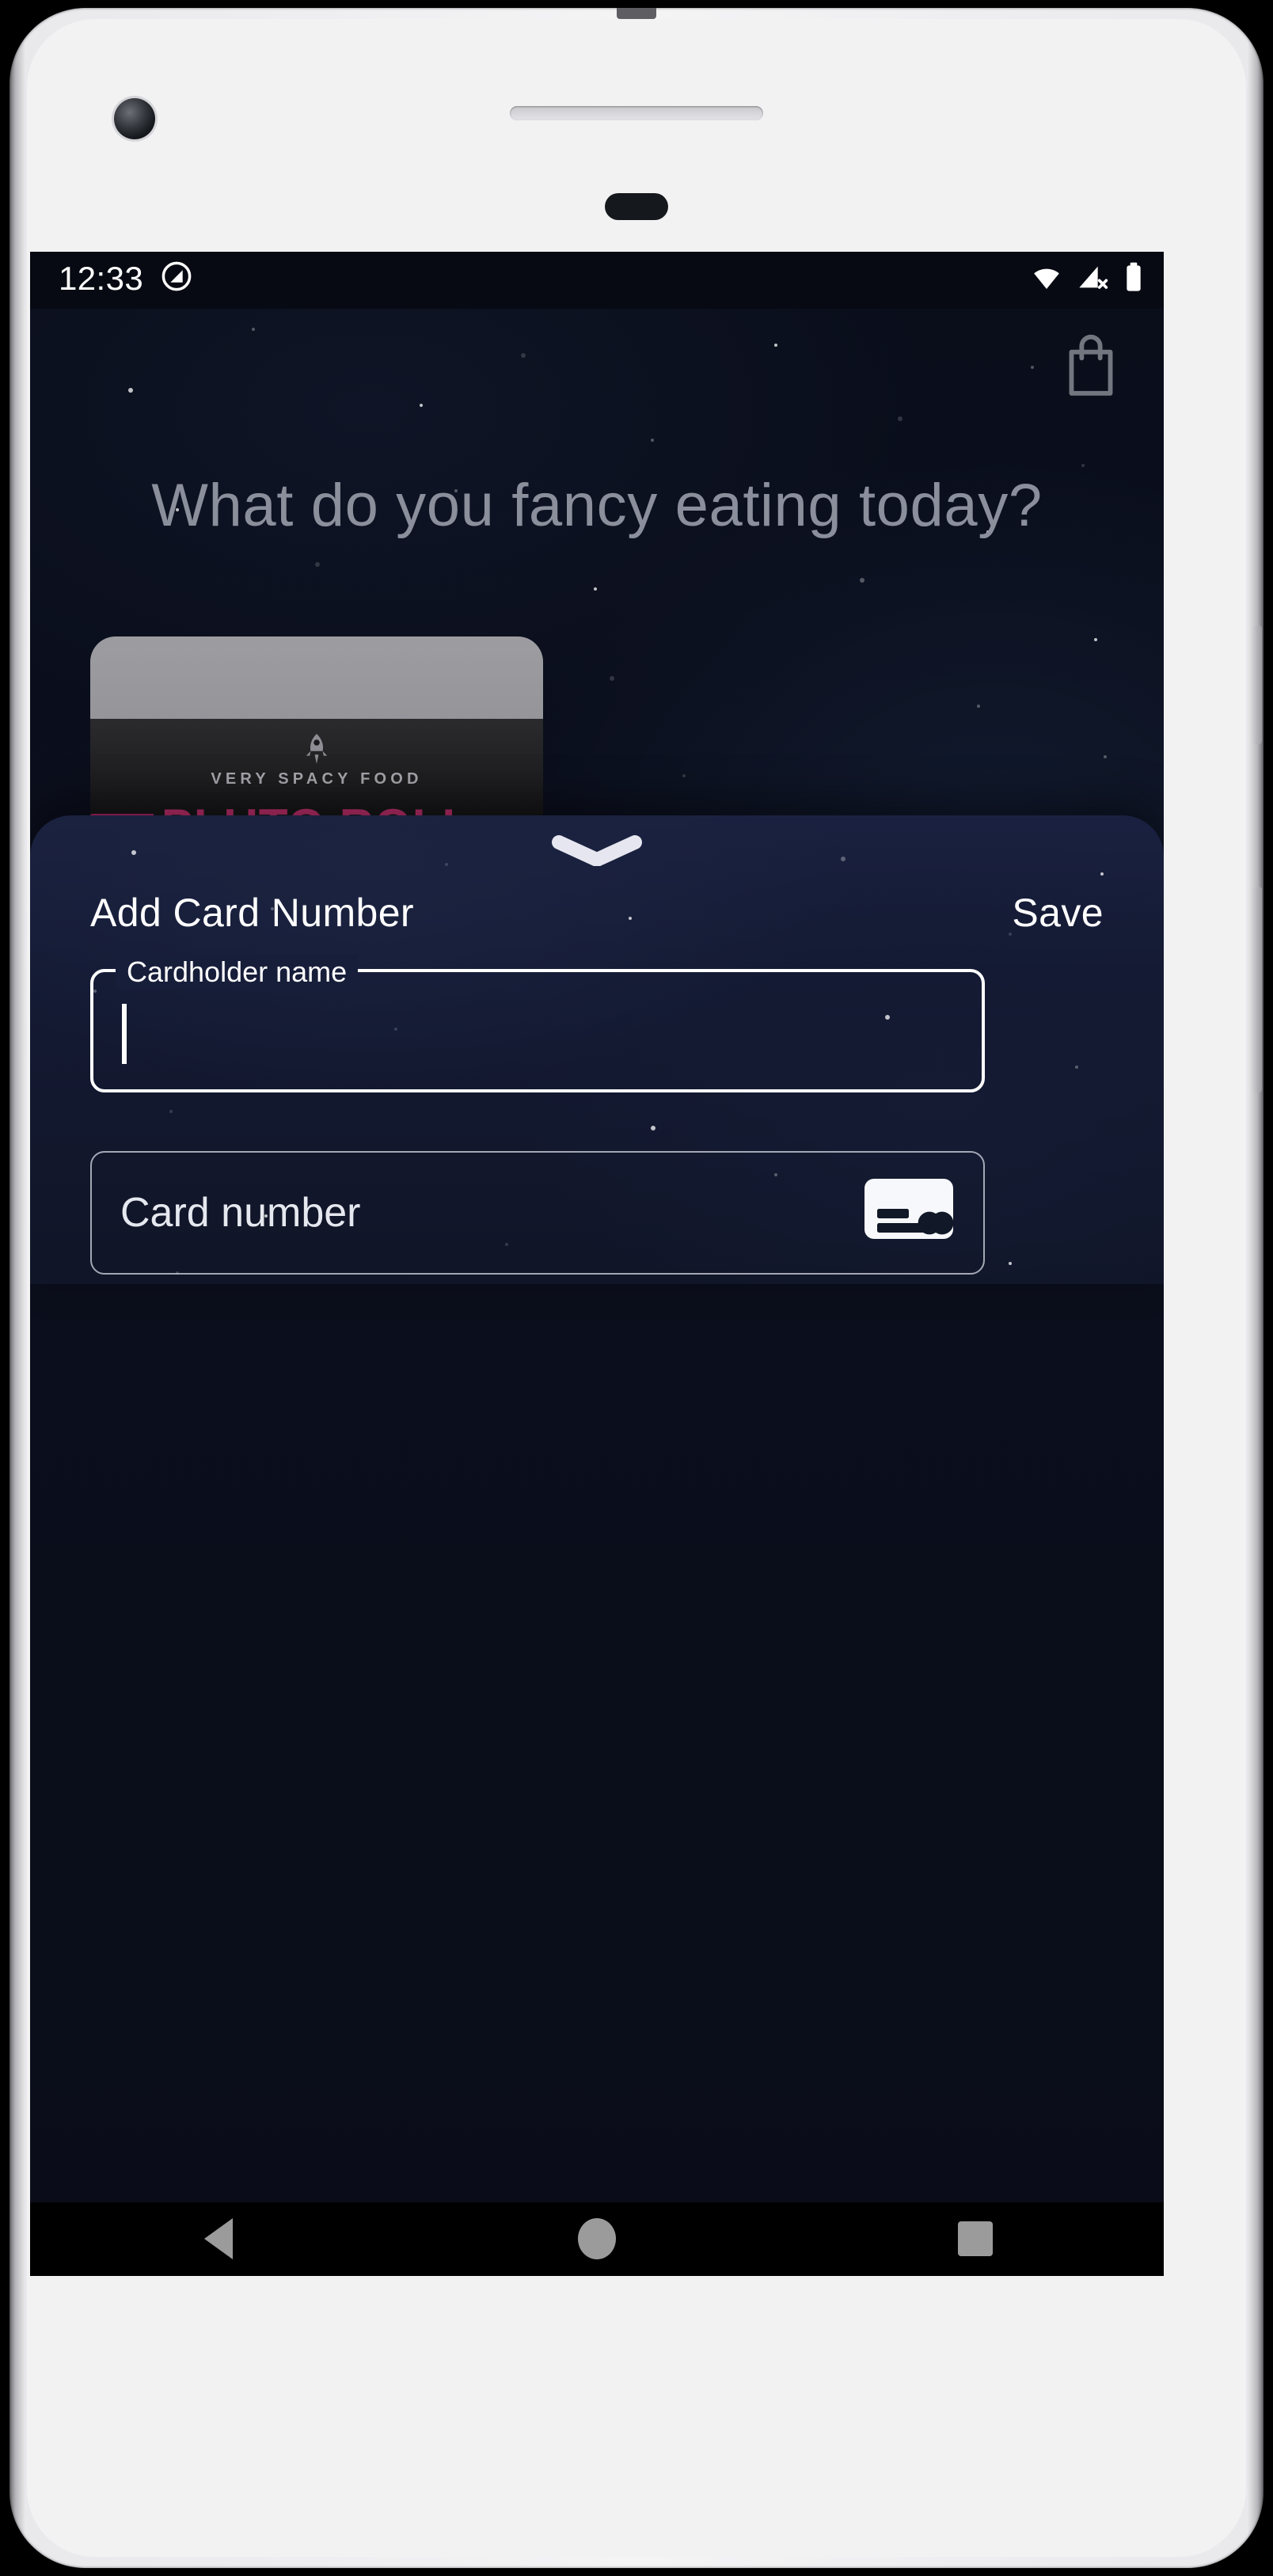 The image size is (1273, 2576). What do you see at coordinates (1257, 990) in the screenshot?
I see `volume-button` at bounding box center [1257, 990].